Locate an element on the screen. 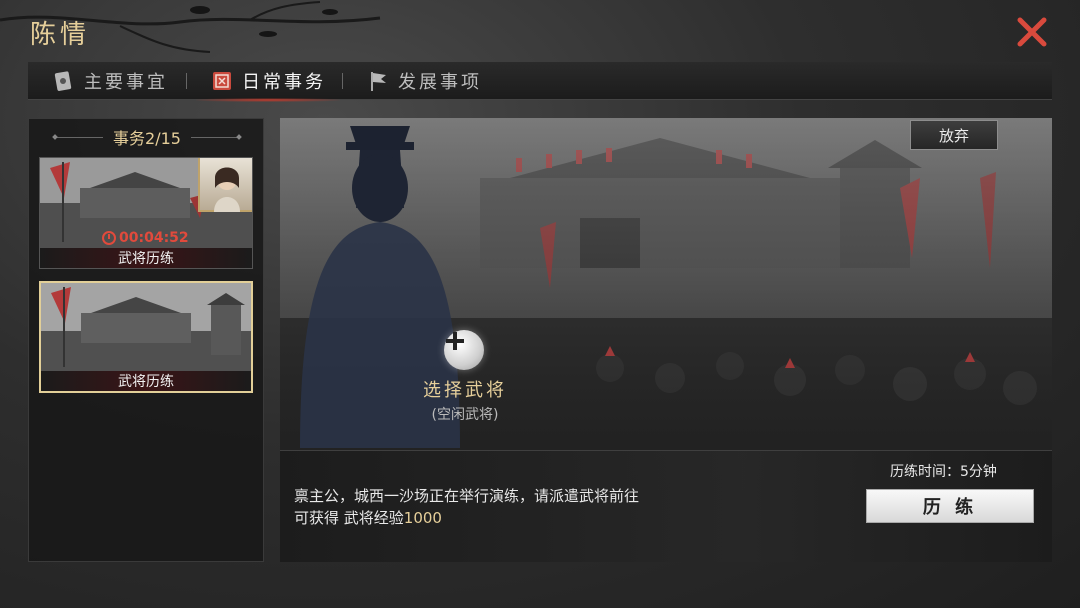  close-icon is located at coordinates (1032, 32).